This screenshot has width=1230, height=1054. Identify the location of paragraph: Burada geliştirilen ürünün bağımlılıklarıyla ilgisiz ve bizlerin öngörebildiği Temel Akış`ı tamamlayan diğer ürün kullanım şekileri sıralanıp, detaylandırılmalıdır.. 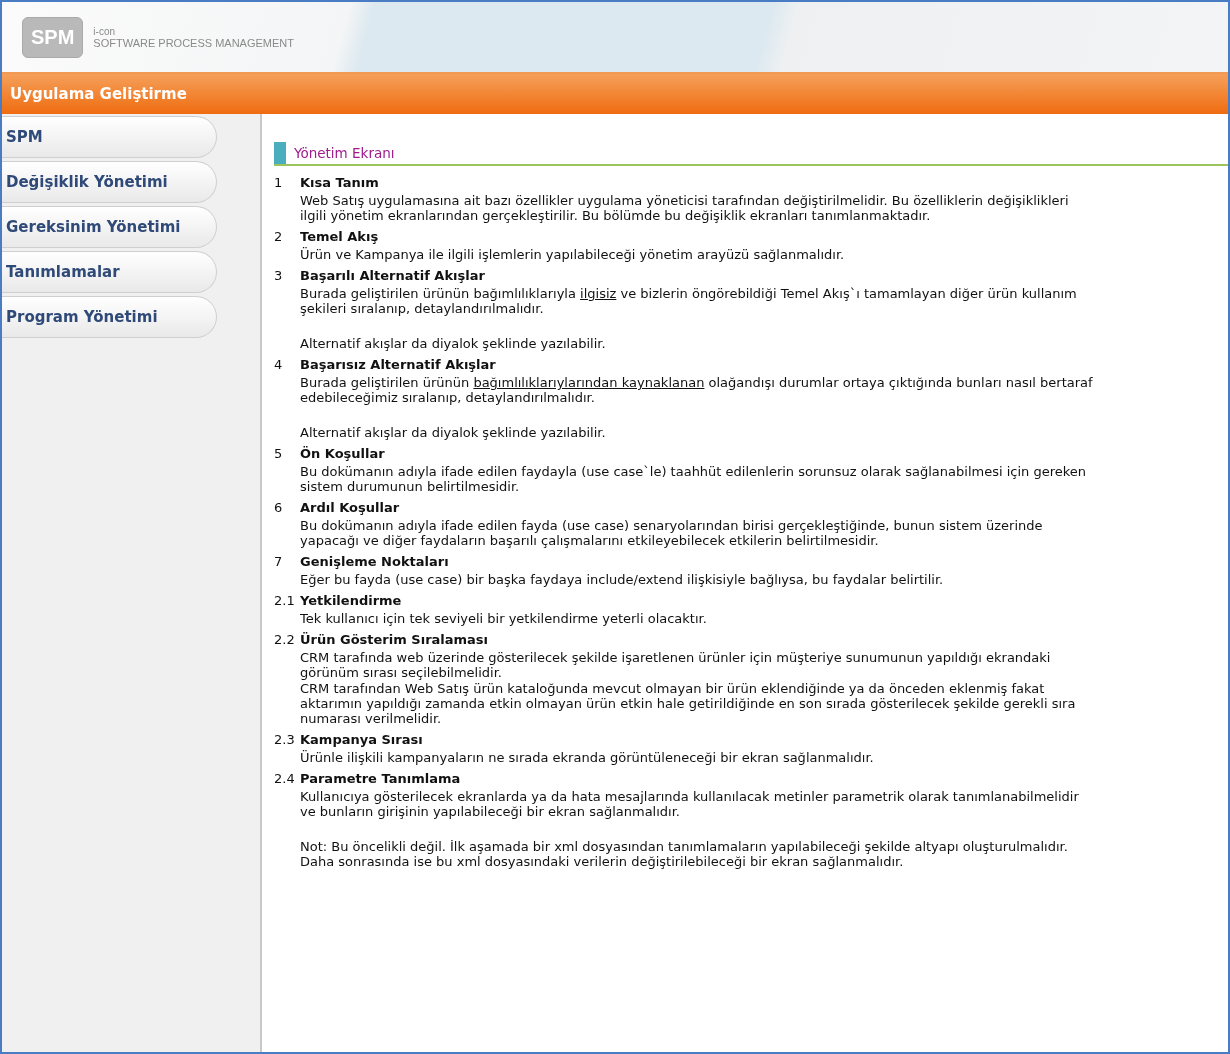
(689, 300).